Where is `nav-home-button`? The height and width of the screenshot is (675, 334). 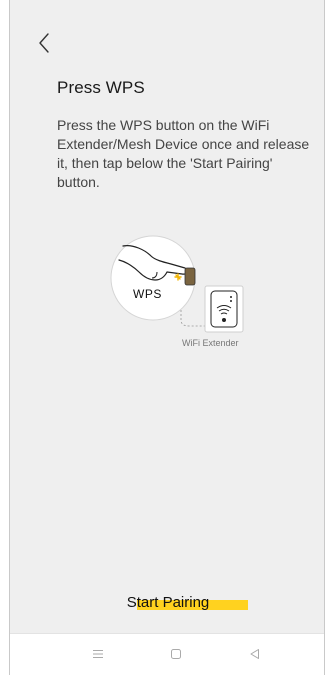
nav-home-button is located at coordinates (176, 654).